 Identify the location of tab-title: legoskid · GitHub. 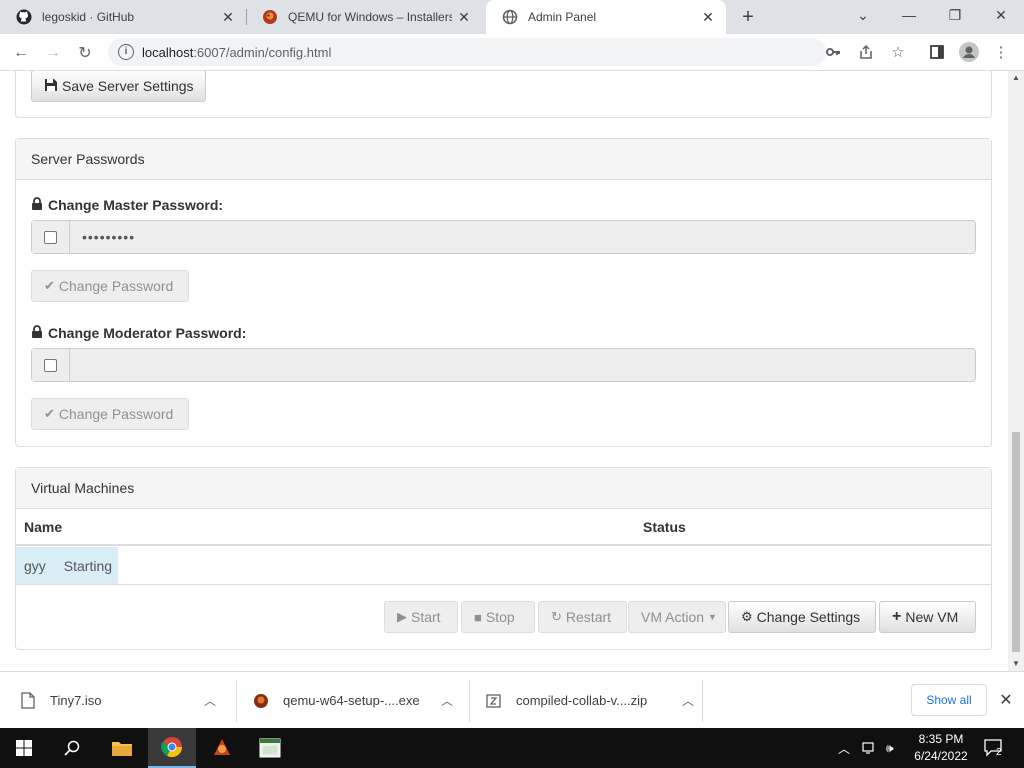
(88, 17).